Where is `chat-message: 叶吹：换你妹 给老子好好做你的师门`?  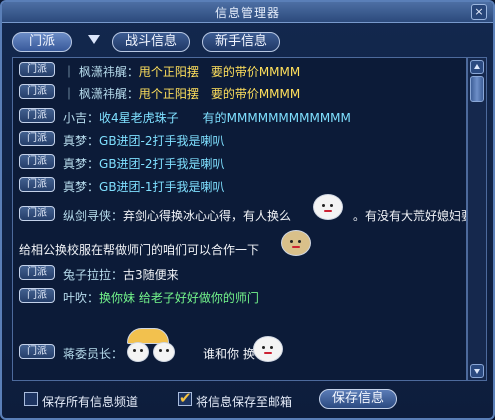
chat-message: 叶吹：换你妹 给老子好好做你的师门 is located at coordinates (161, 297).